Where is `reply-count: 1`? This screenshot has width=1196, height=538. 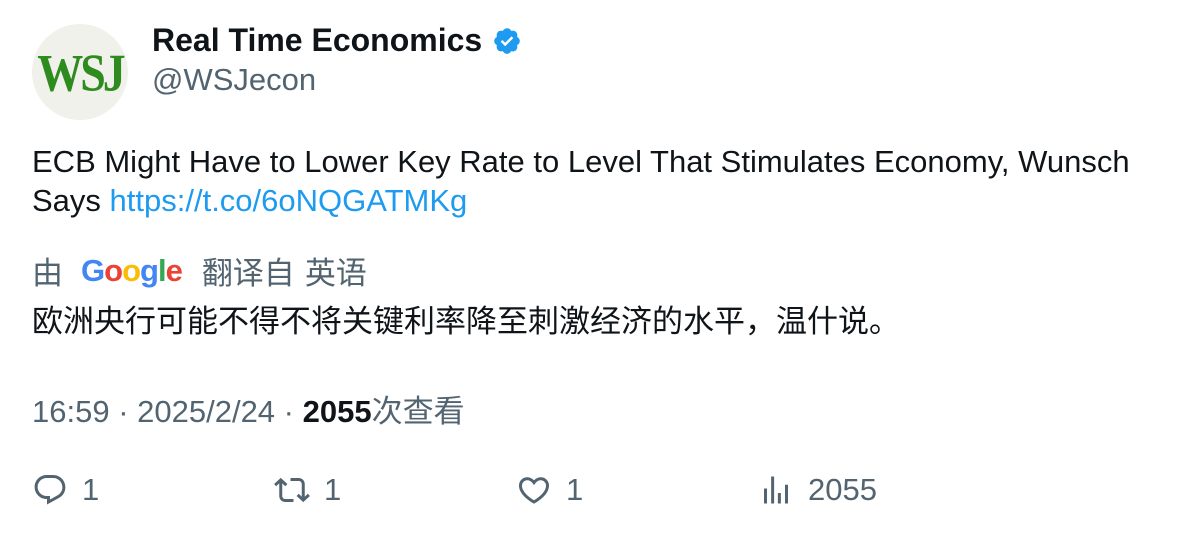
reply-count: 1 is located at coordinates (91, 489).